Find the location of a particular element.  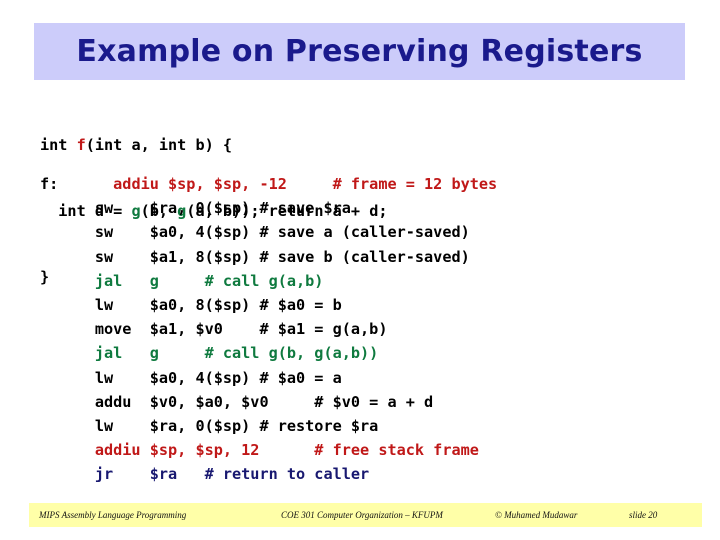

assembly-code-line: lw $a0, 8($sp) # $a0 = b is located at coordinates (268, 305).